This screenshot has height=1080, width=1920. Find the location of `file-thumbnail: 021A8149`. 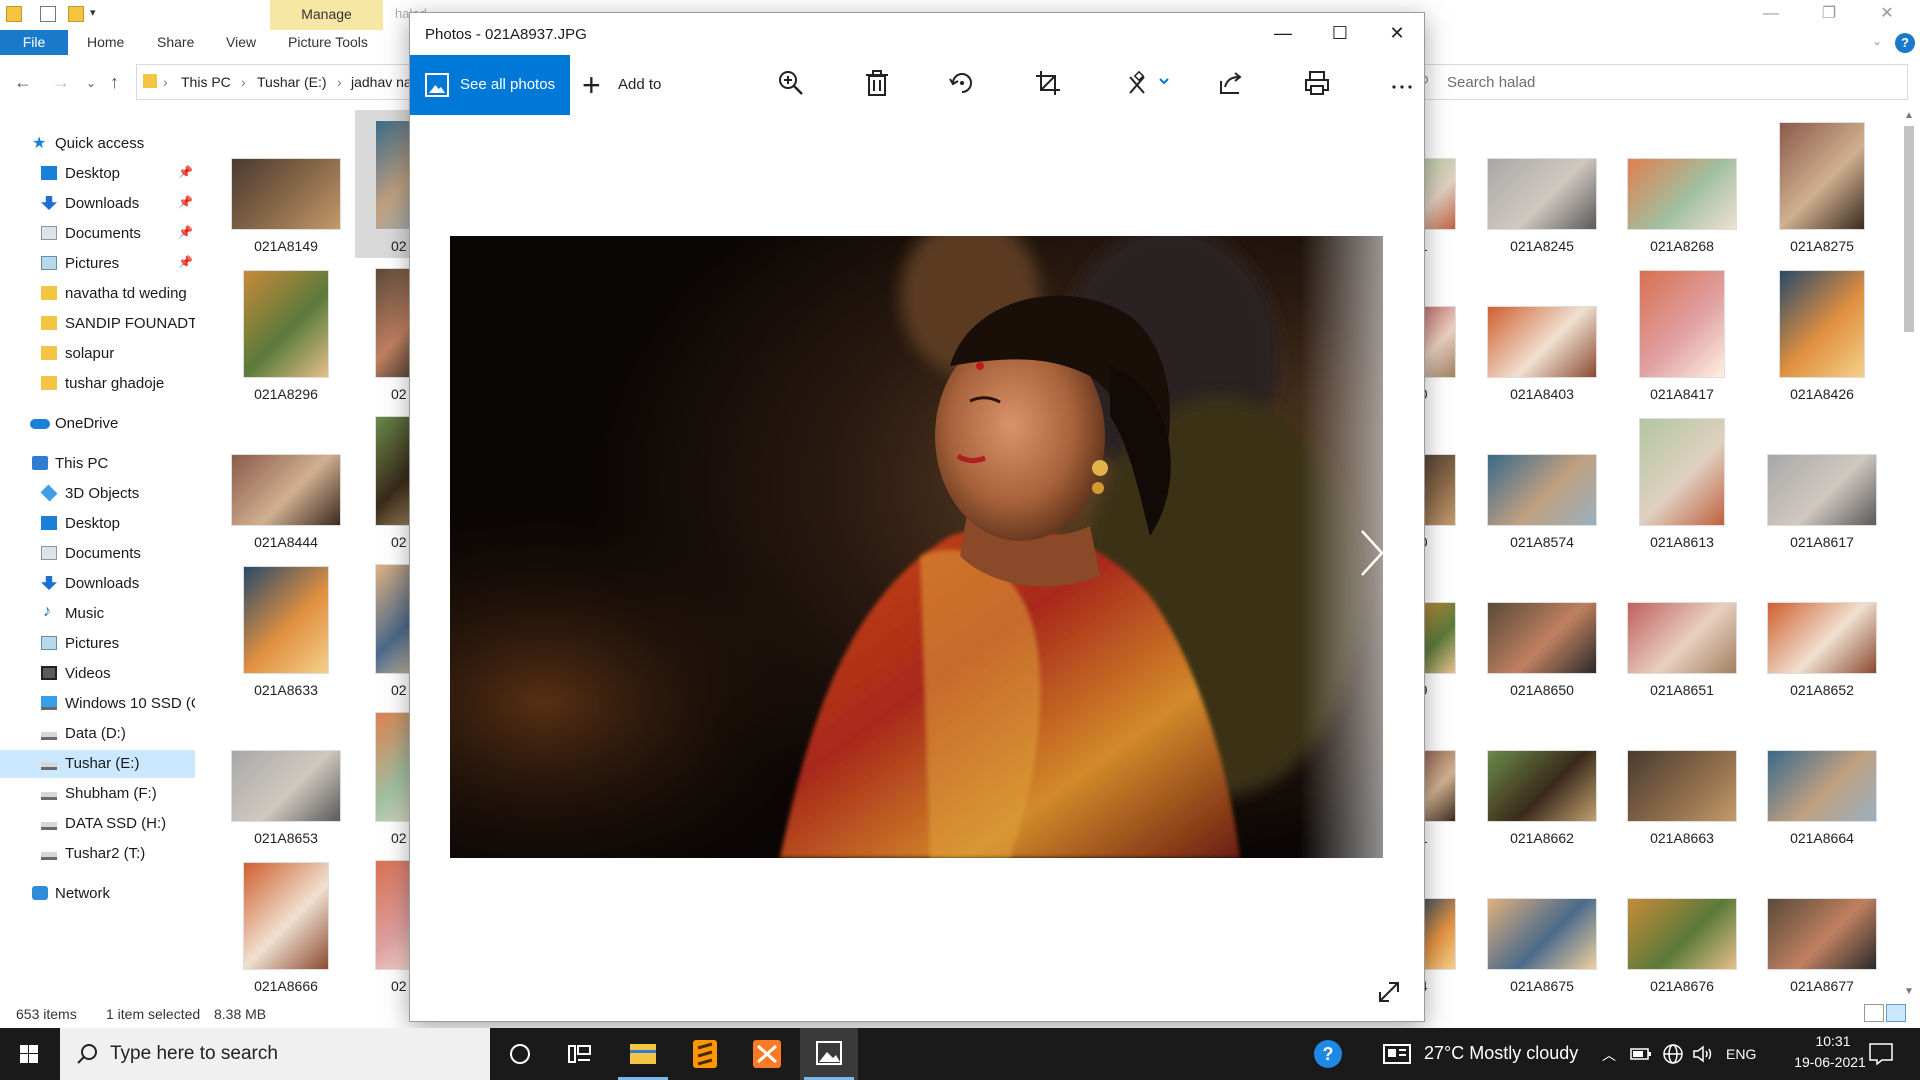

file-thumbnail: 021A8149 is located at coordinates (286, 184).